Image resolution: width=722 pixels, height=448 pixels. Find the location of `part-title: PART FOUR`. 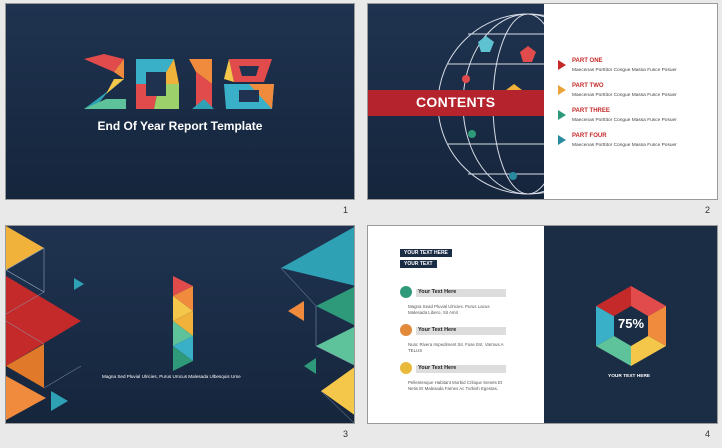

part-title: PART FOUR is located at coordinates (589, 136).